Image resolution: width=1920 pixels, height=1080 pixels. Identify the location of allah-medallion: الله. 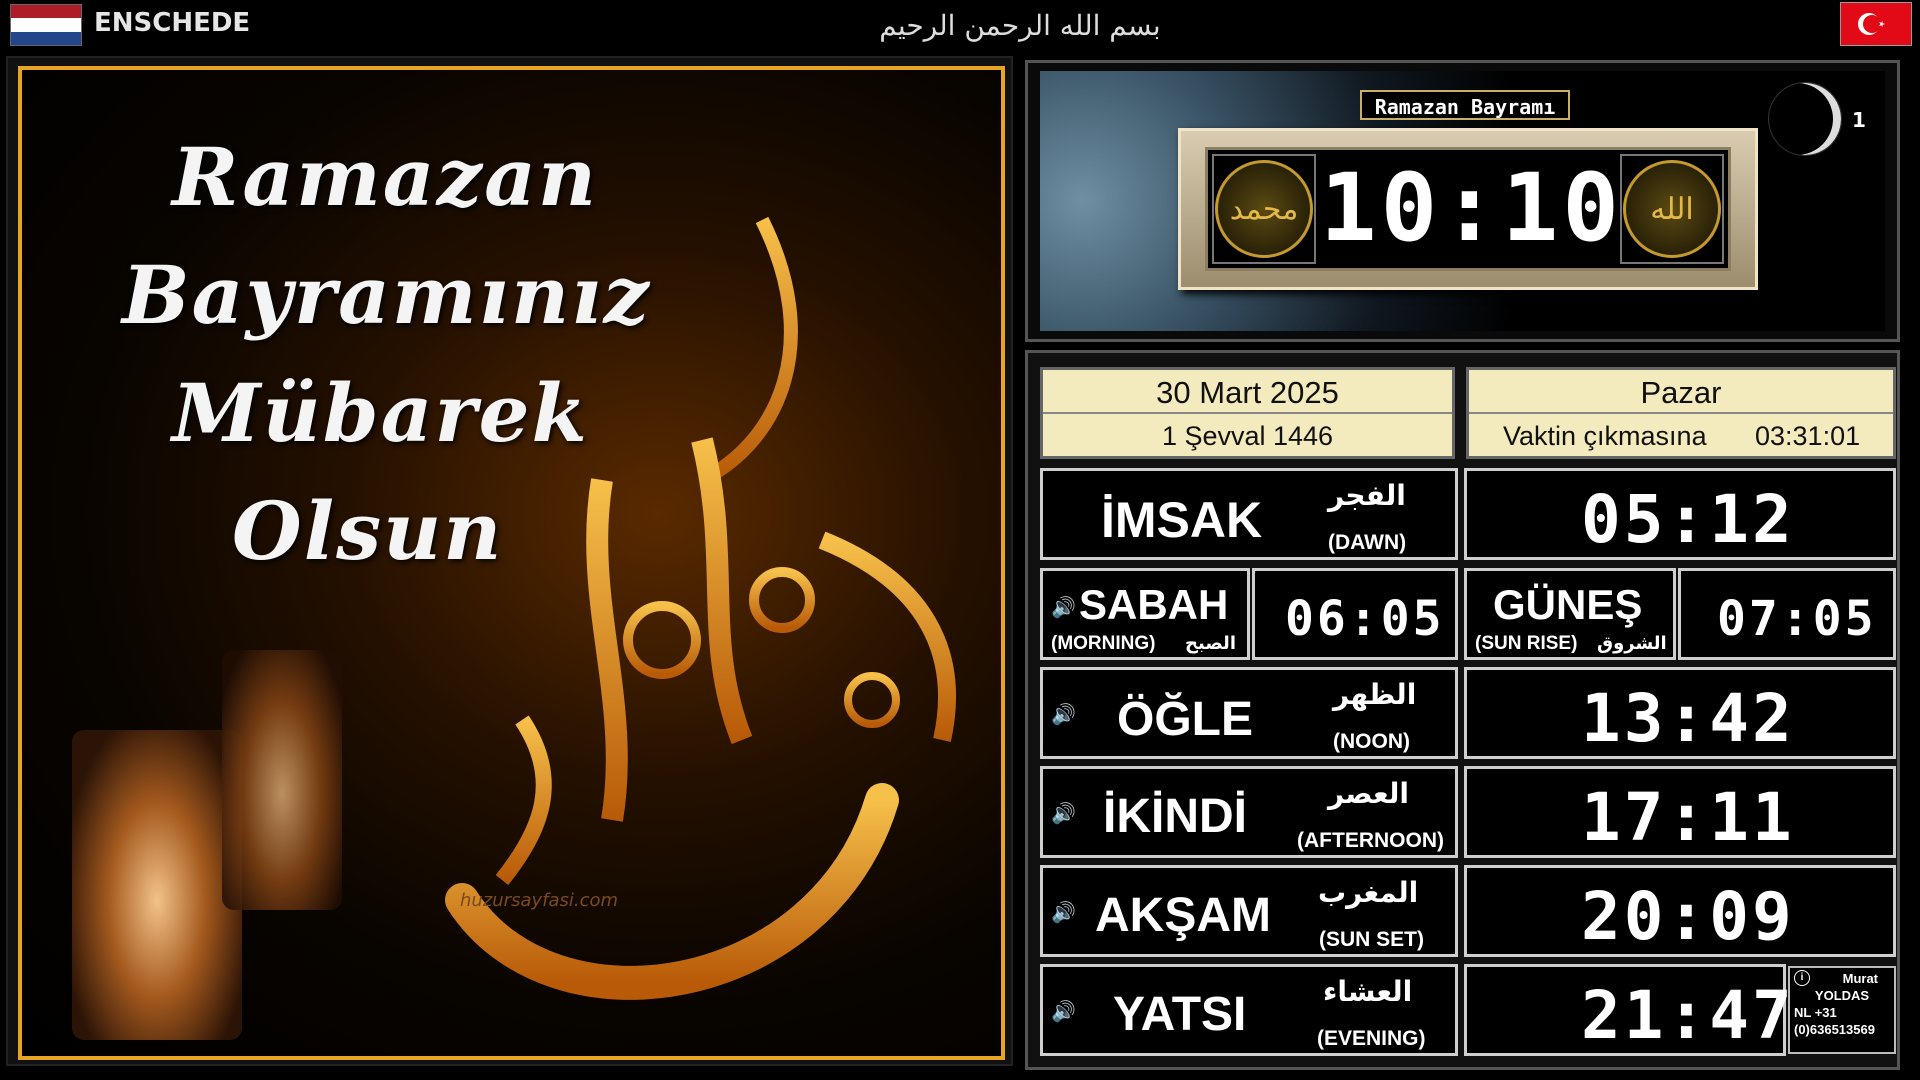
(1672, 209).